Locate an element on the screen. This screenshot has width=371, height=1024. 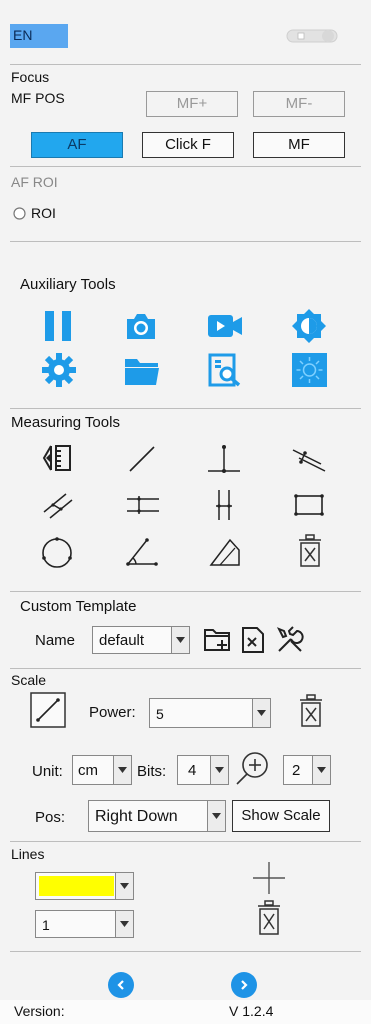
version-value: V 1.2.4 is located at coordinates (251, 1011).